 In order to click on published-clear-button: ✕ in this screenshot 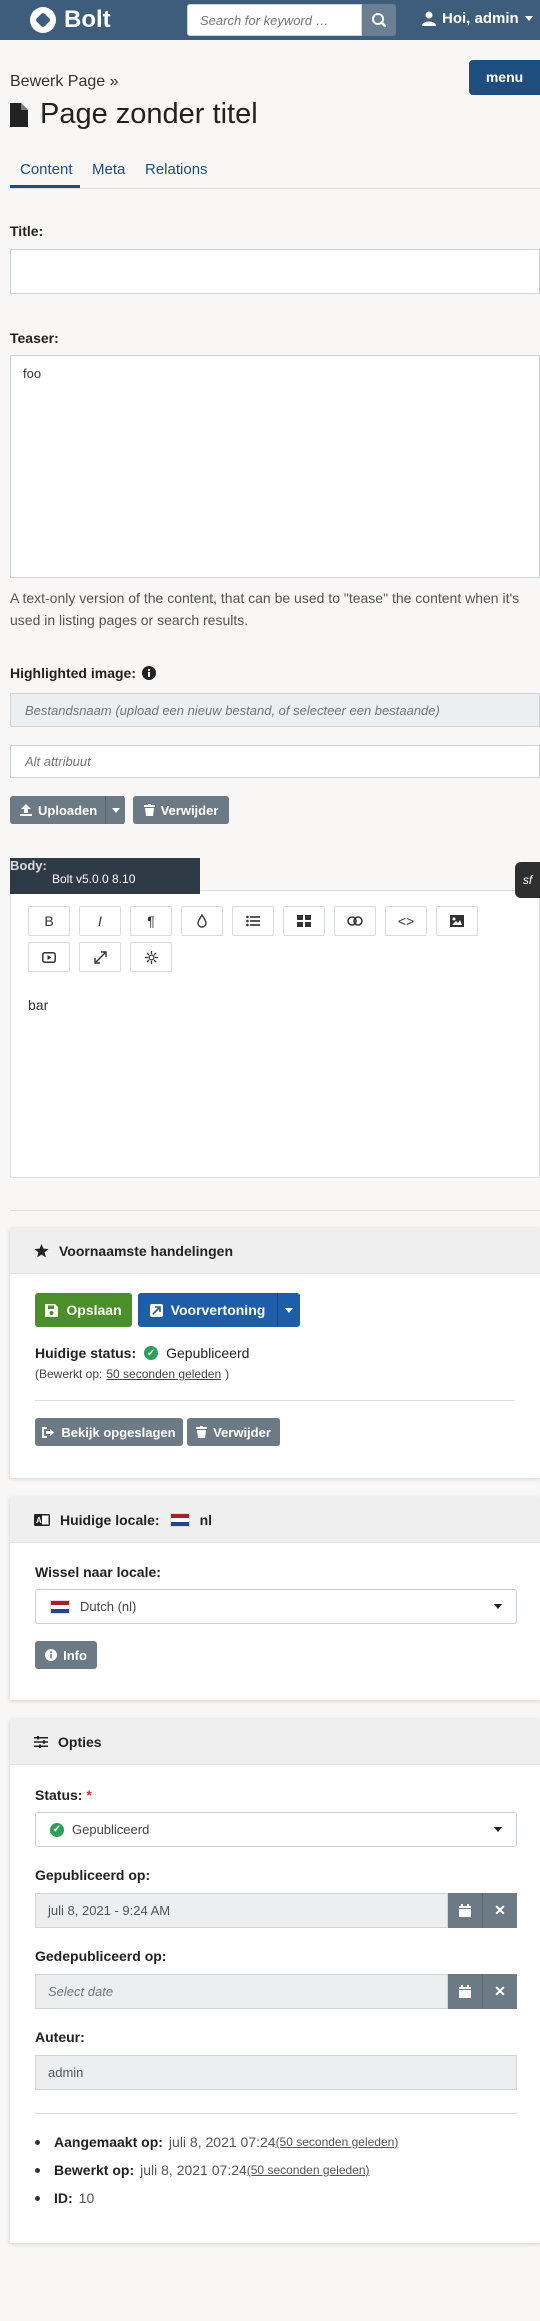, I will do `click(499, 1910)`.